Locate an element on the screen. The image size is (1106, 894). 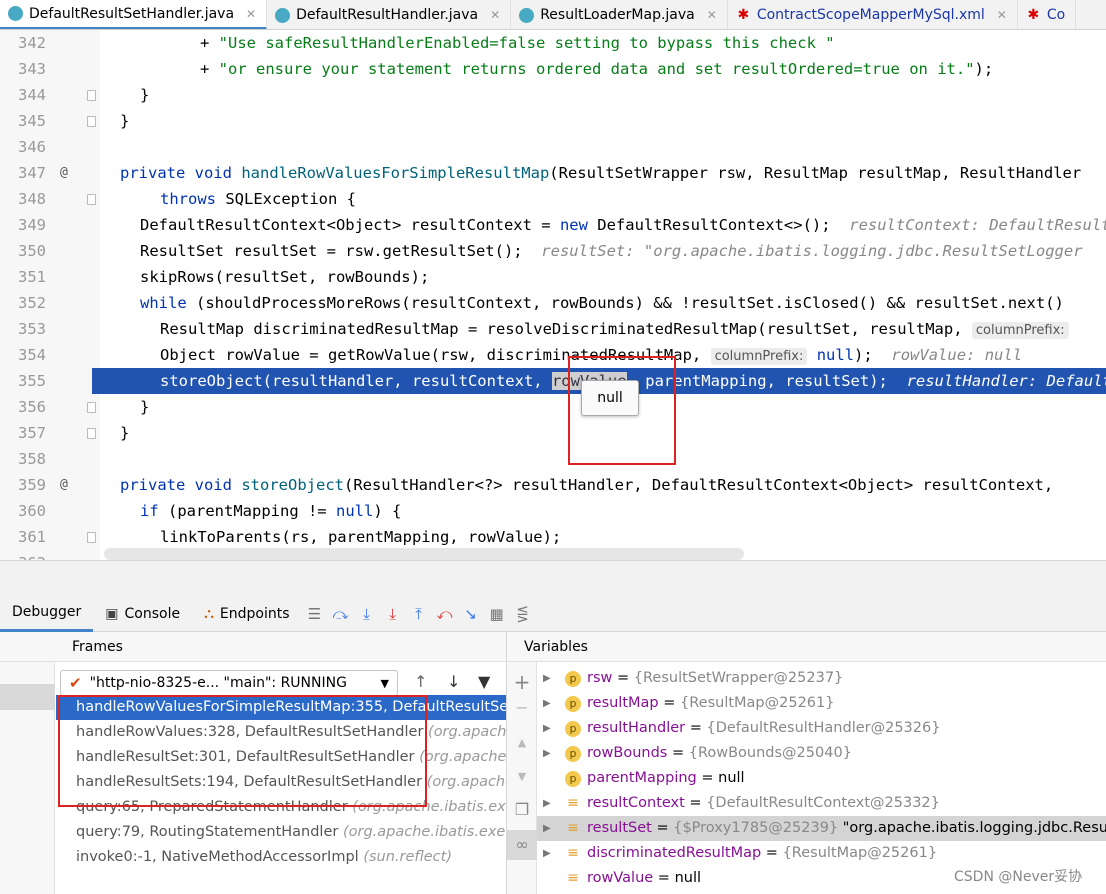
variables-panel-title: Variables is located at coordinates (806, 647).